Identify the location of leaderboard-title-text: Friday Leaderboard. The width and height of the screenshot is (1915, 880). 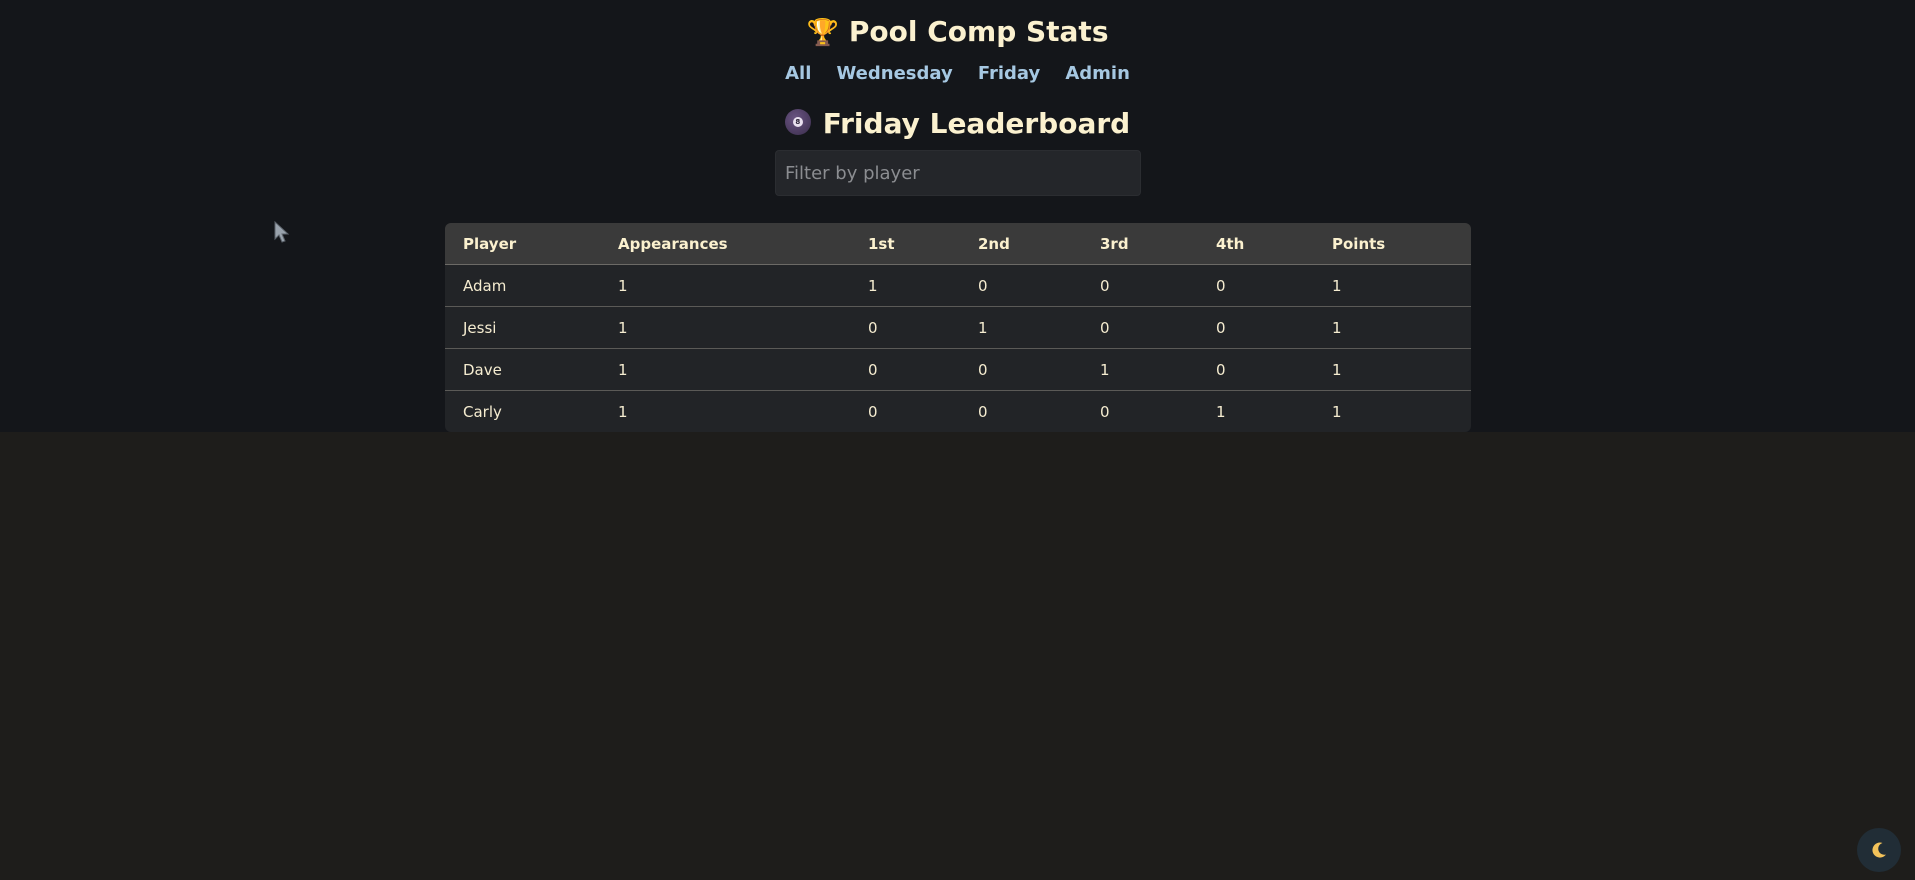
(976, 123).